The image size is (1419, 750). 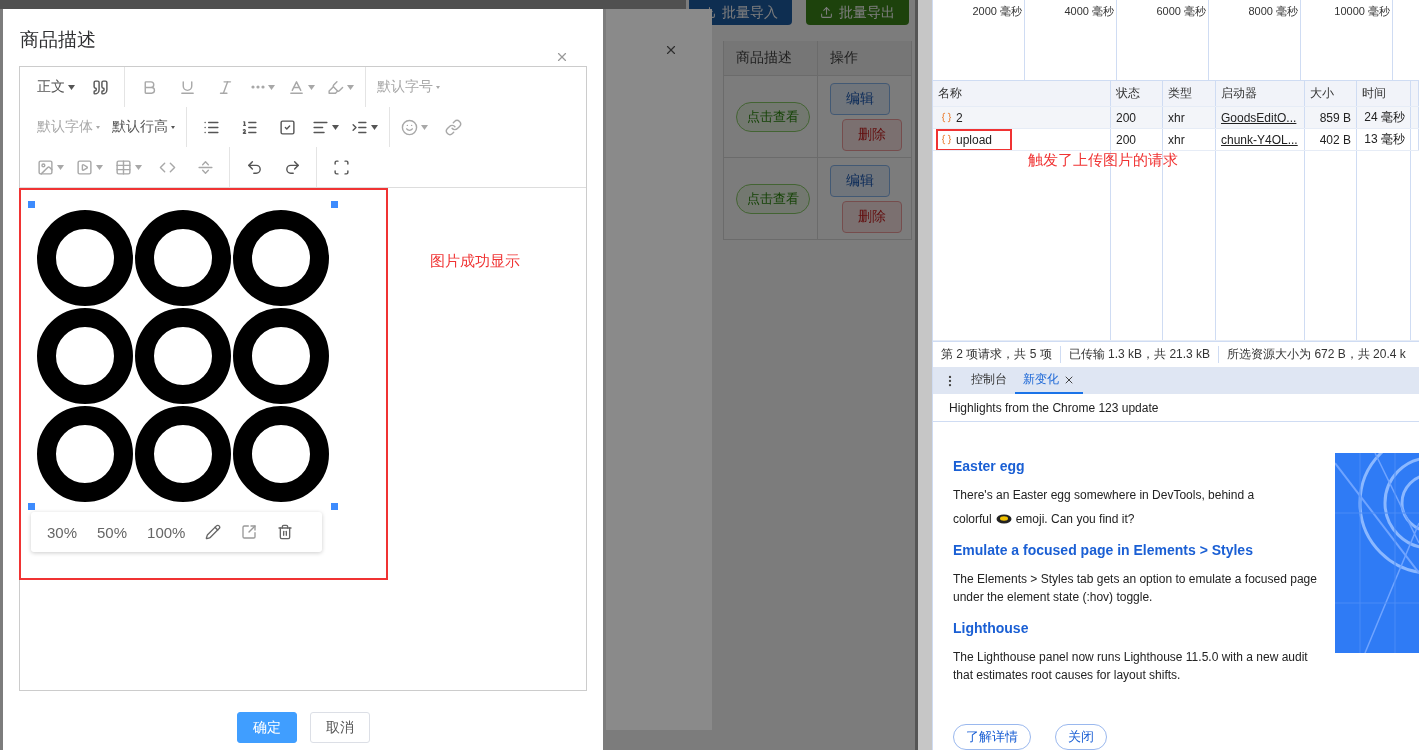 I want to click on panel-header: Highlights from the Chrome 123 update, so click(x=1176, y=408).